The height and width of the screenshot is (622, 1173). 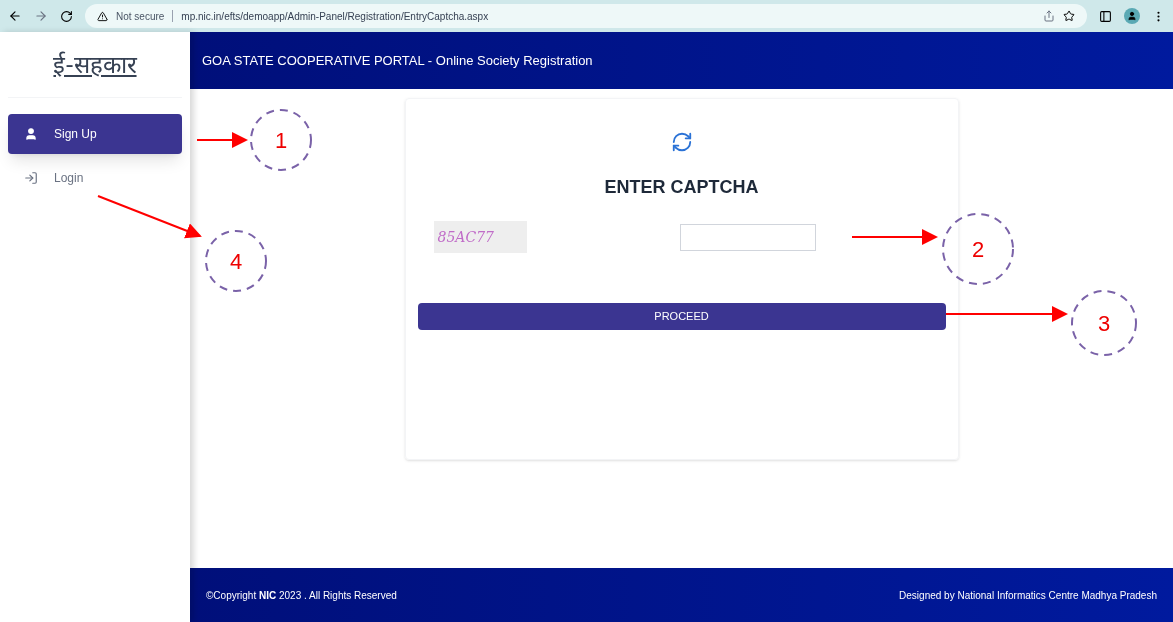 I want to click on captcha-image: 85AC77, so click(x=480, y=237).